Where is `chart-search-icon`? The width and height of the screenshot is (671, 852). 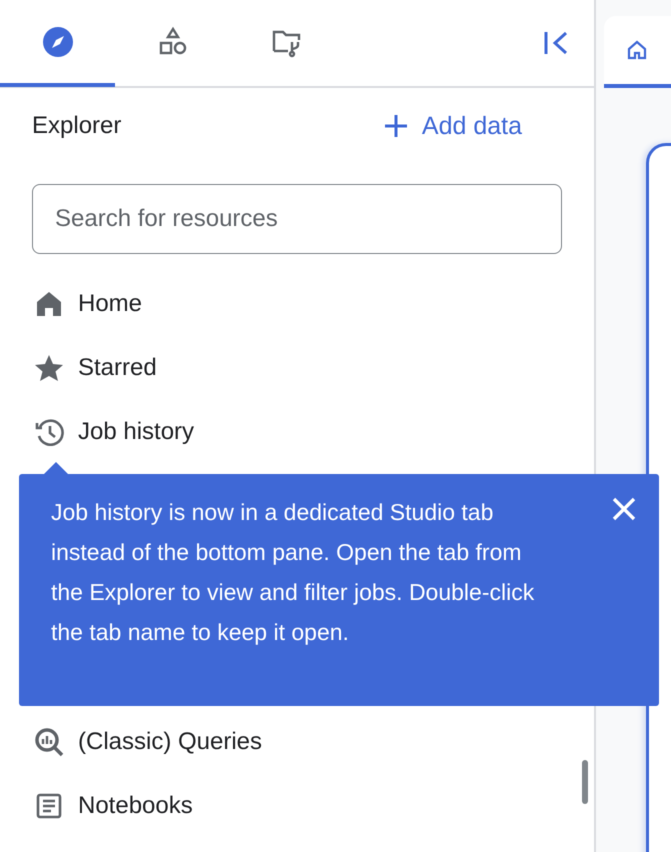
chart-search-icon is located at coordinates (49, 742).